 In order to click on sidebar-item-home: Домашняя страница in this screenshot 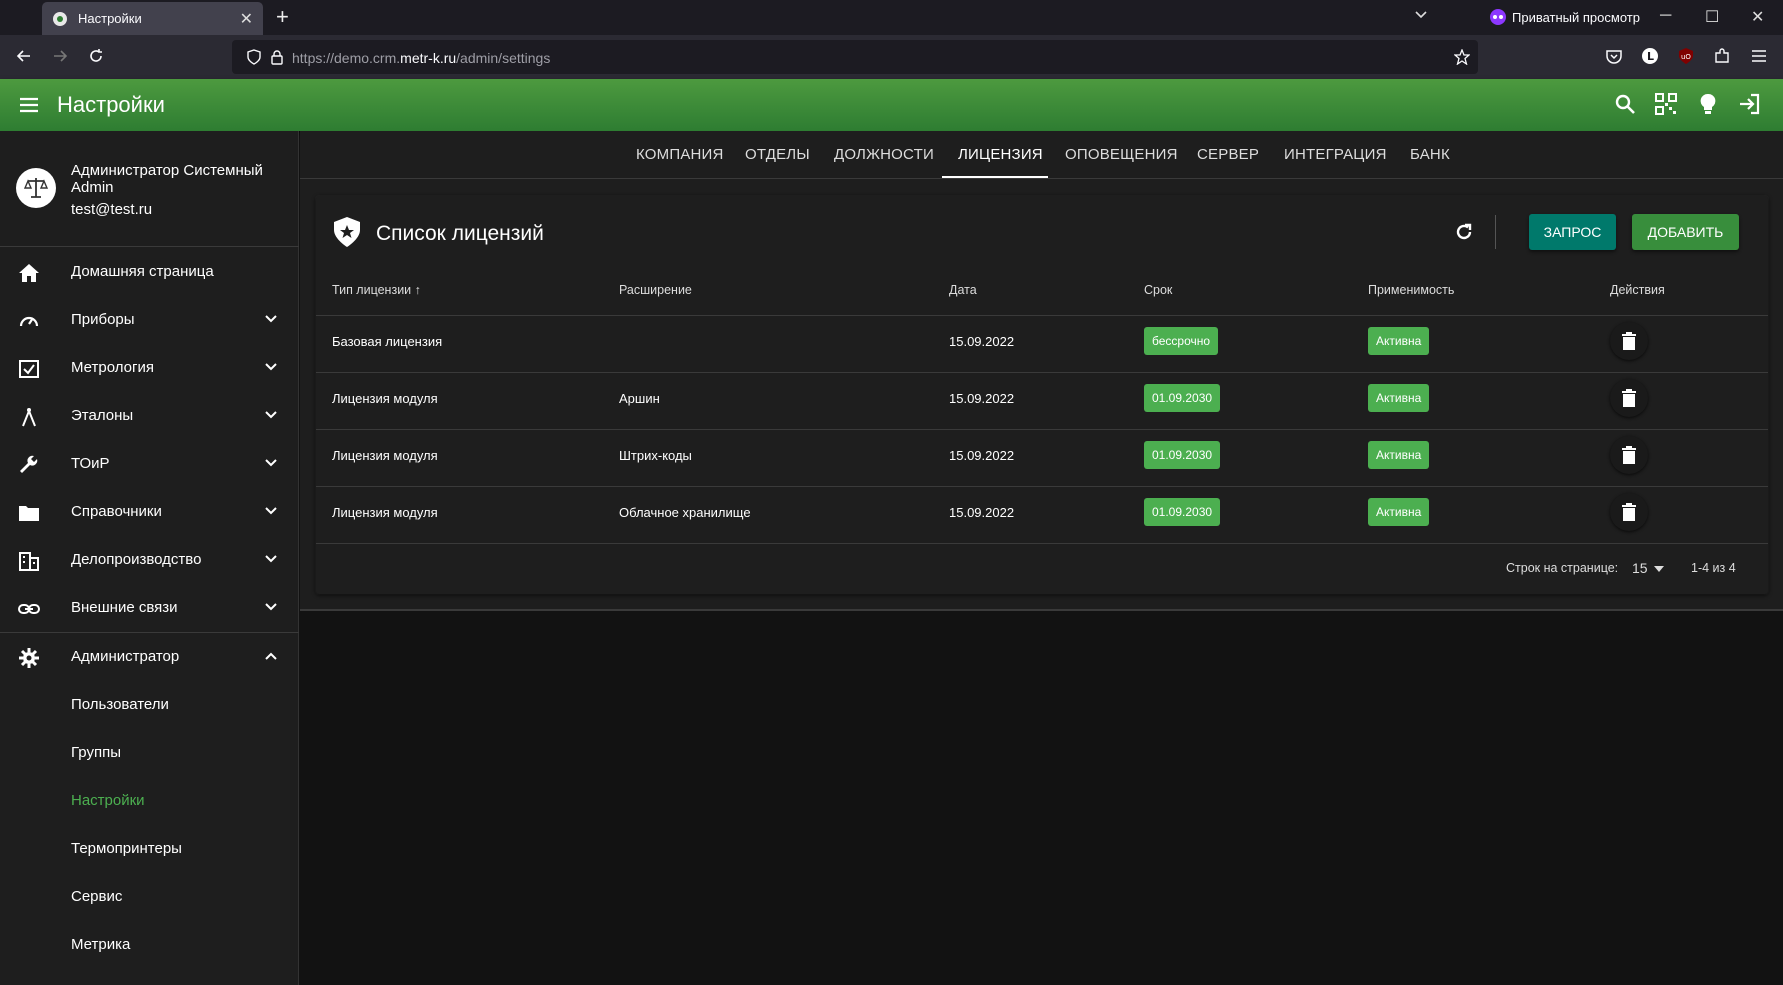, I will do `click(149, 272)`.